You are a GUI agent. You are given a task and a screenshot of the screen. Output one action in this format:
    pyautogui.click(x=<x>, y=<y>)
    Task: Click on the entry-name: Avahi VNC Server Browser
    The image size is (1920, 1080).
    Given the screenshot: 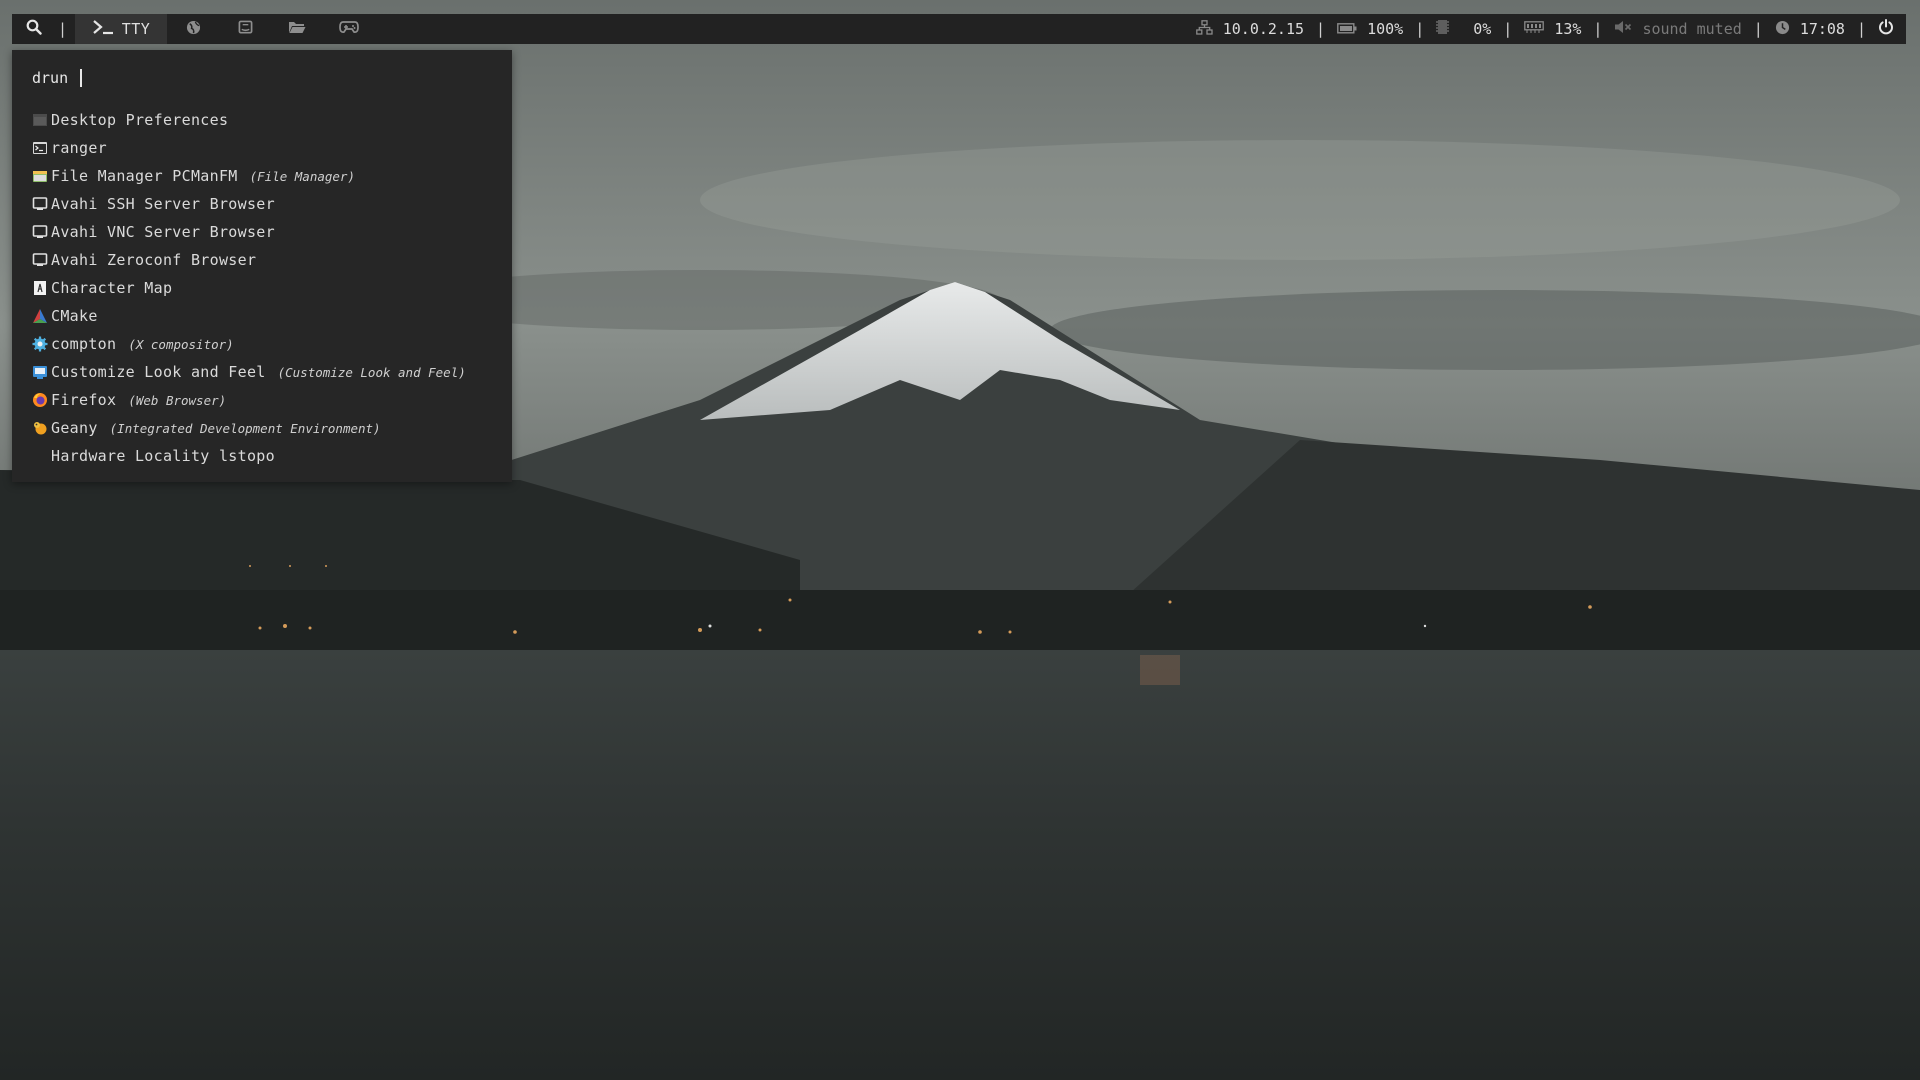 What is the action you would take?
    pyautogui.click(x=163, y=232)
    